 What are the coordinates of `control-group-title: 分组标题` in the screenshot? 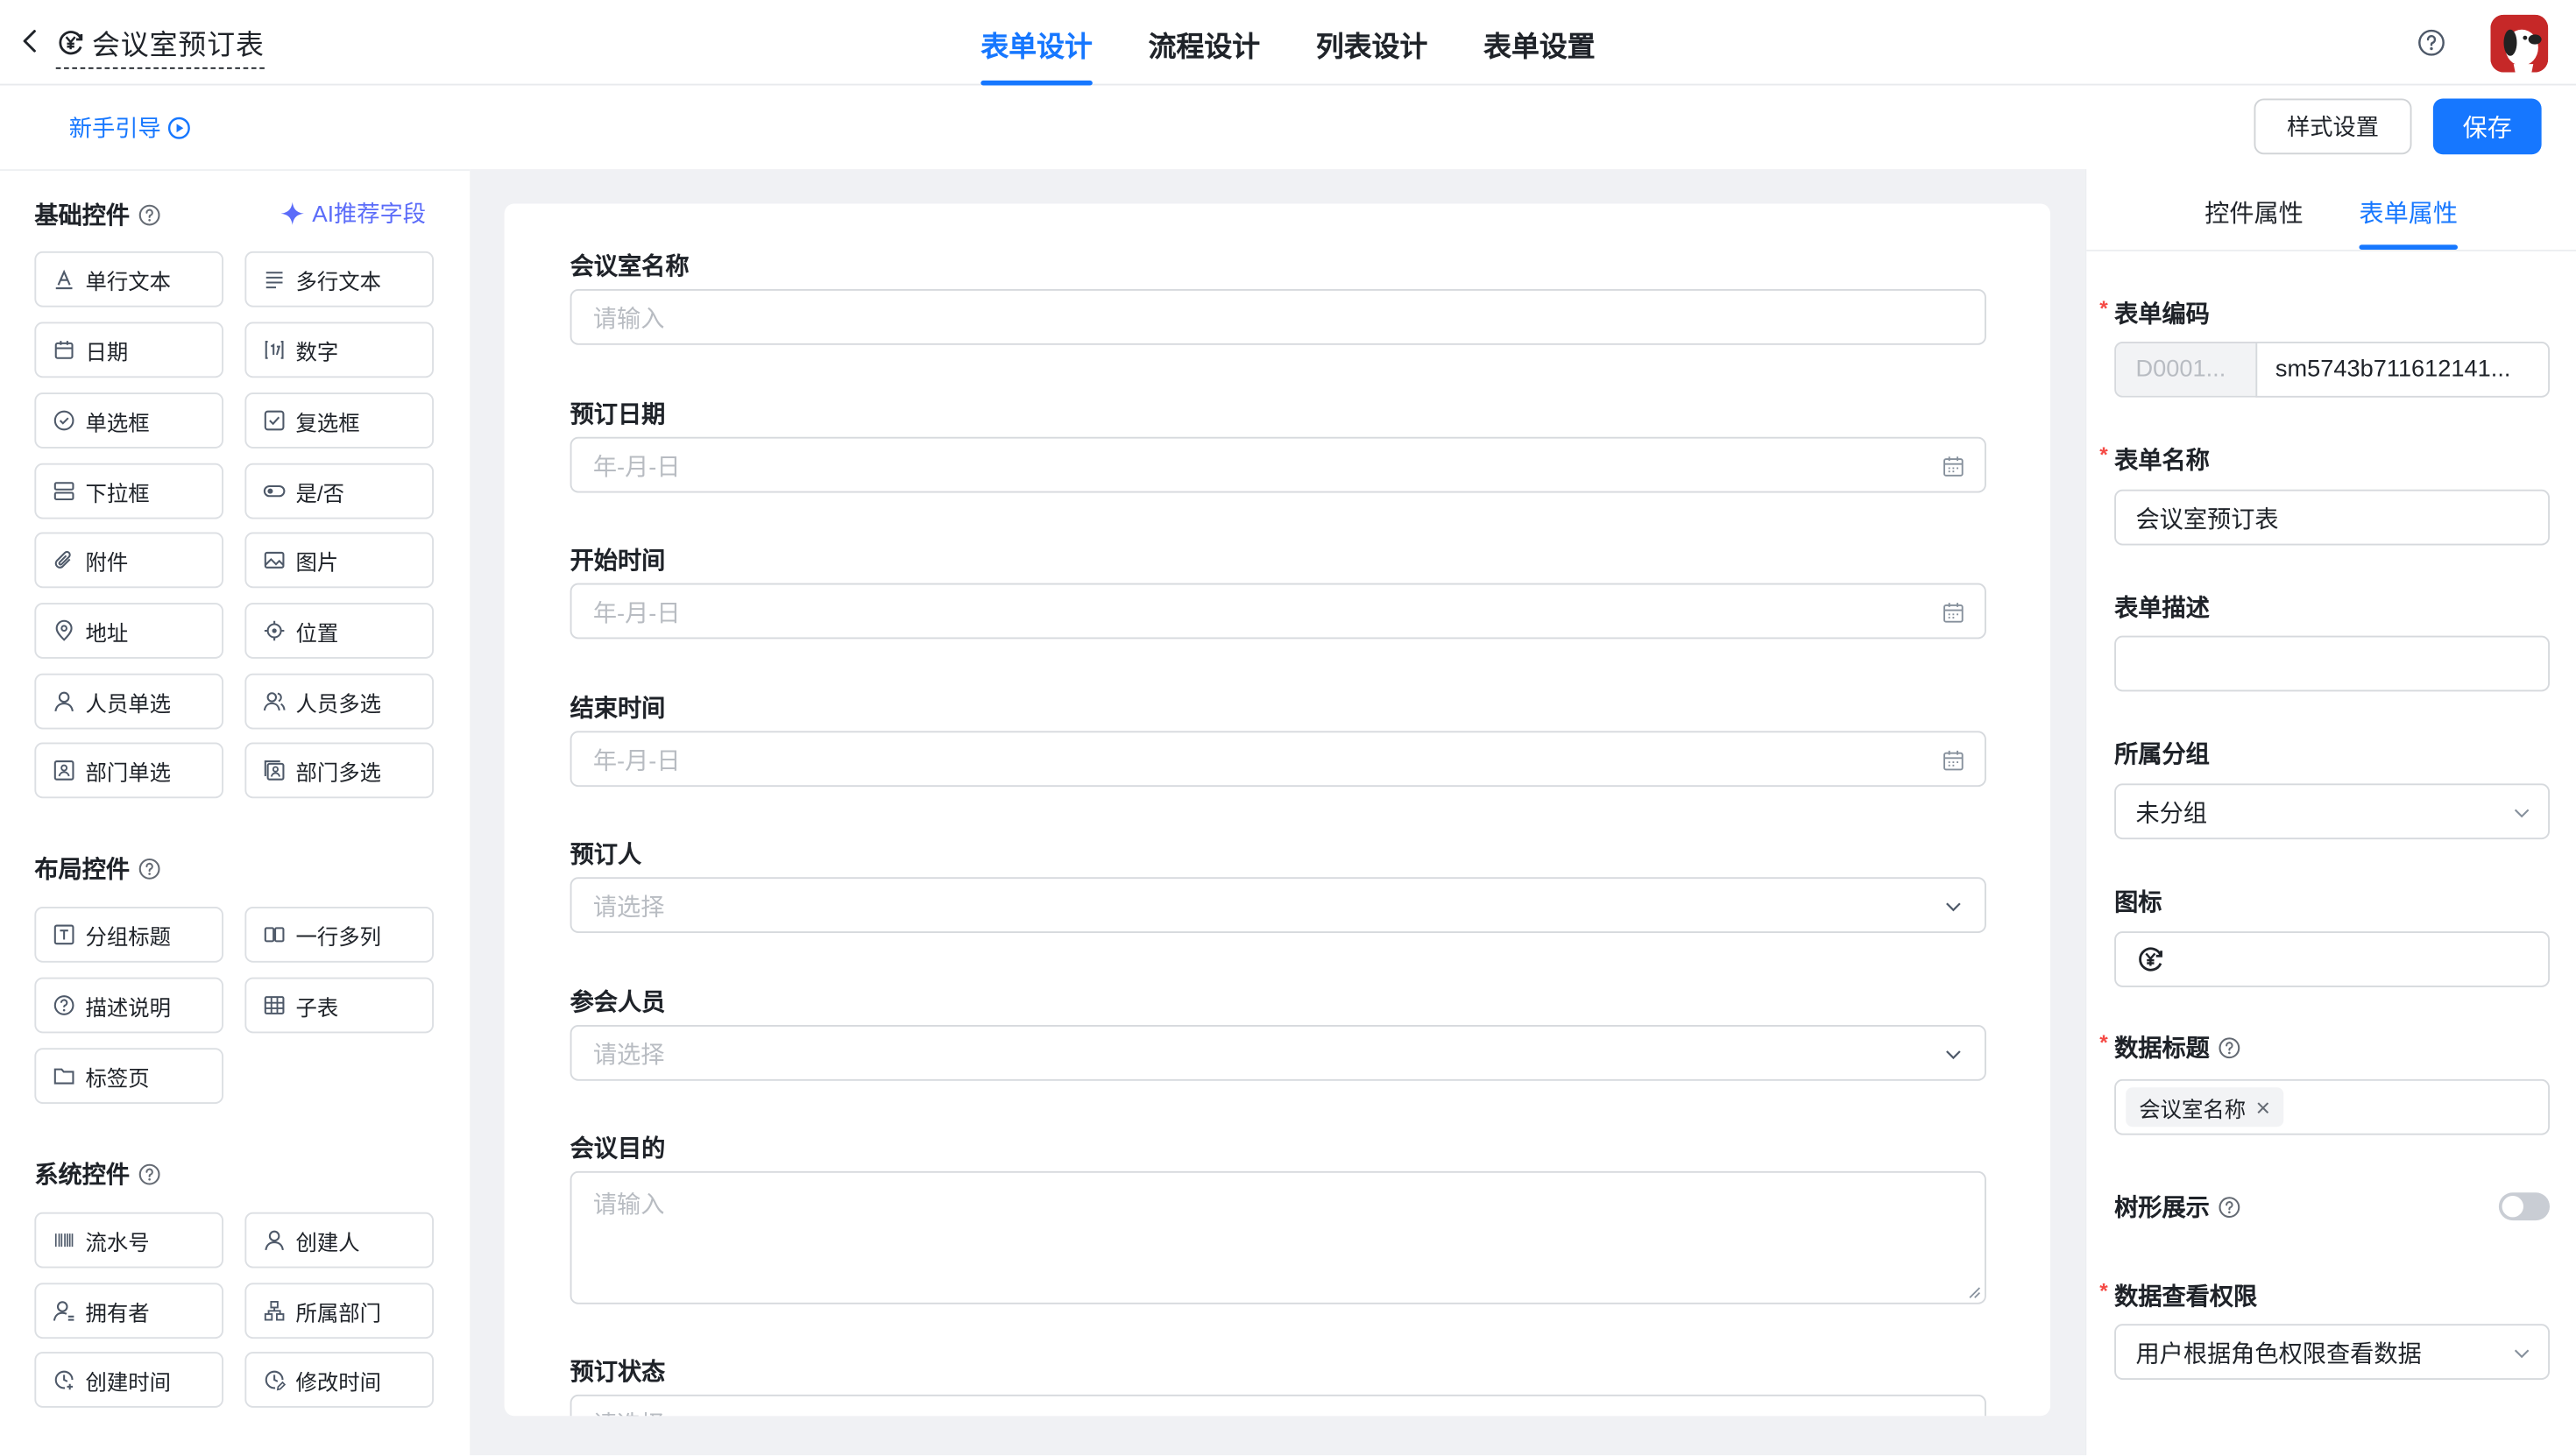 It's located at (128, 935).